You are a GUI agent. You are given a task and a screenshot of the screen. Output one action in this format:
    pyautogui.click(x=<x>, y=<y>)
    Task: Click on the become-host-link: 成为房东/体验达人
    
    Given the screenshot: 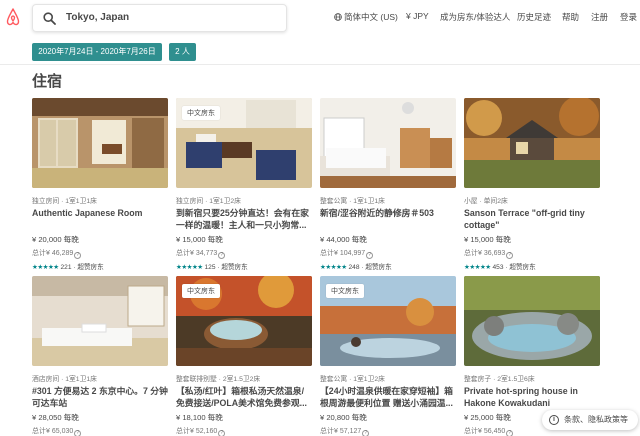 What is the action you would take?
    pyautogui.click(x=475, y=17)
    